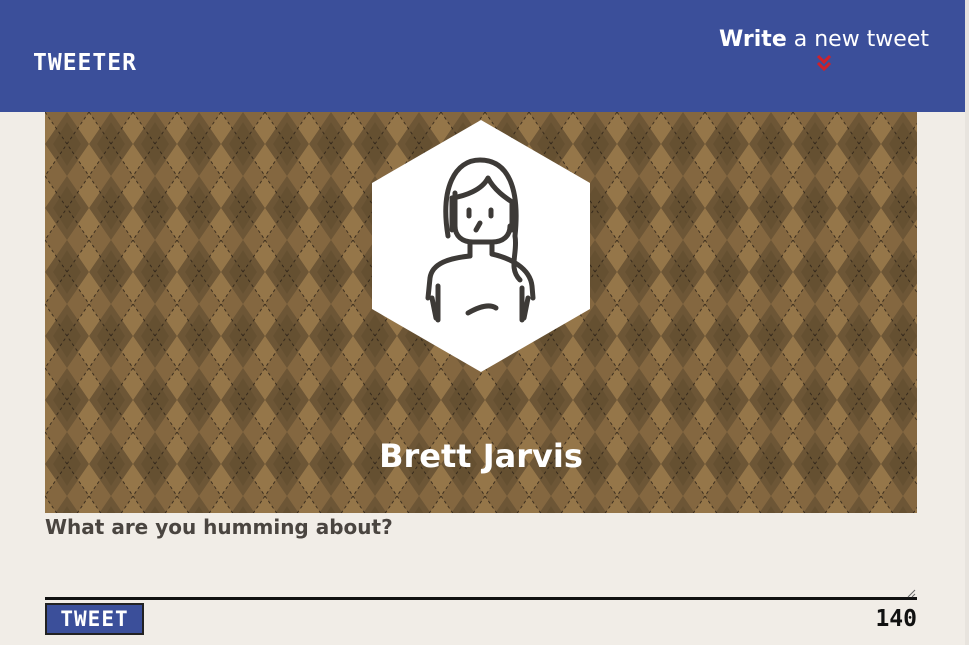  What do you see at coordinates (481, 246) in the screenshot?
I see `avatar-hexagon` at bounding box center [481, 246].